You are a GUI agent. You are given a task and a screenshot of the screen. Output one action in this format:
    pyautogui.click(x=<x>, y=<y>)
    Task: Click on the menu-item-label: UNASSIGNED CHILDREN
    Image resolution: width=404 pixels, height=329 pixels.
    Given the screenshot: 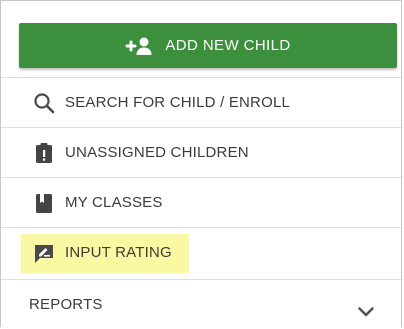 What is the action you would take?
    pyautogui.click(x=157, y=152)
    